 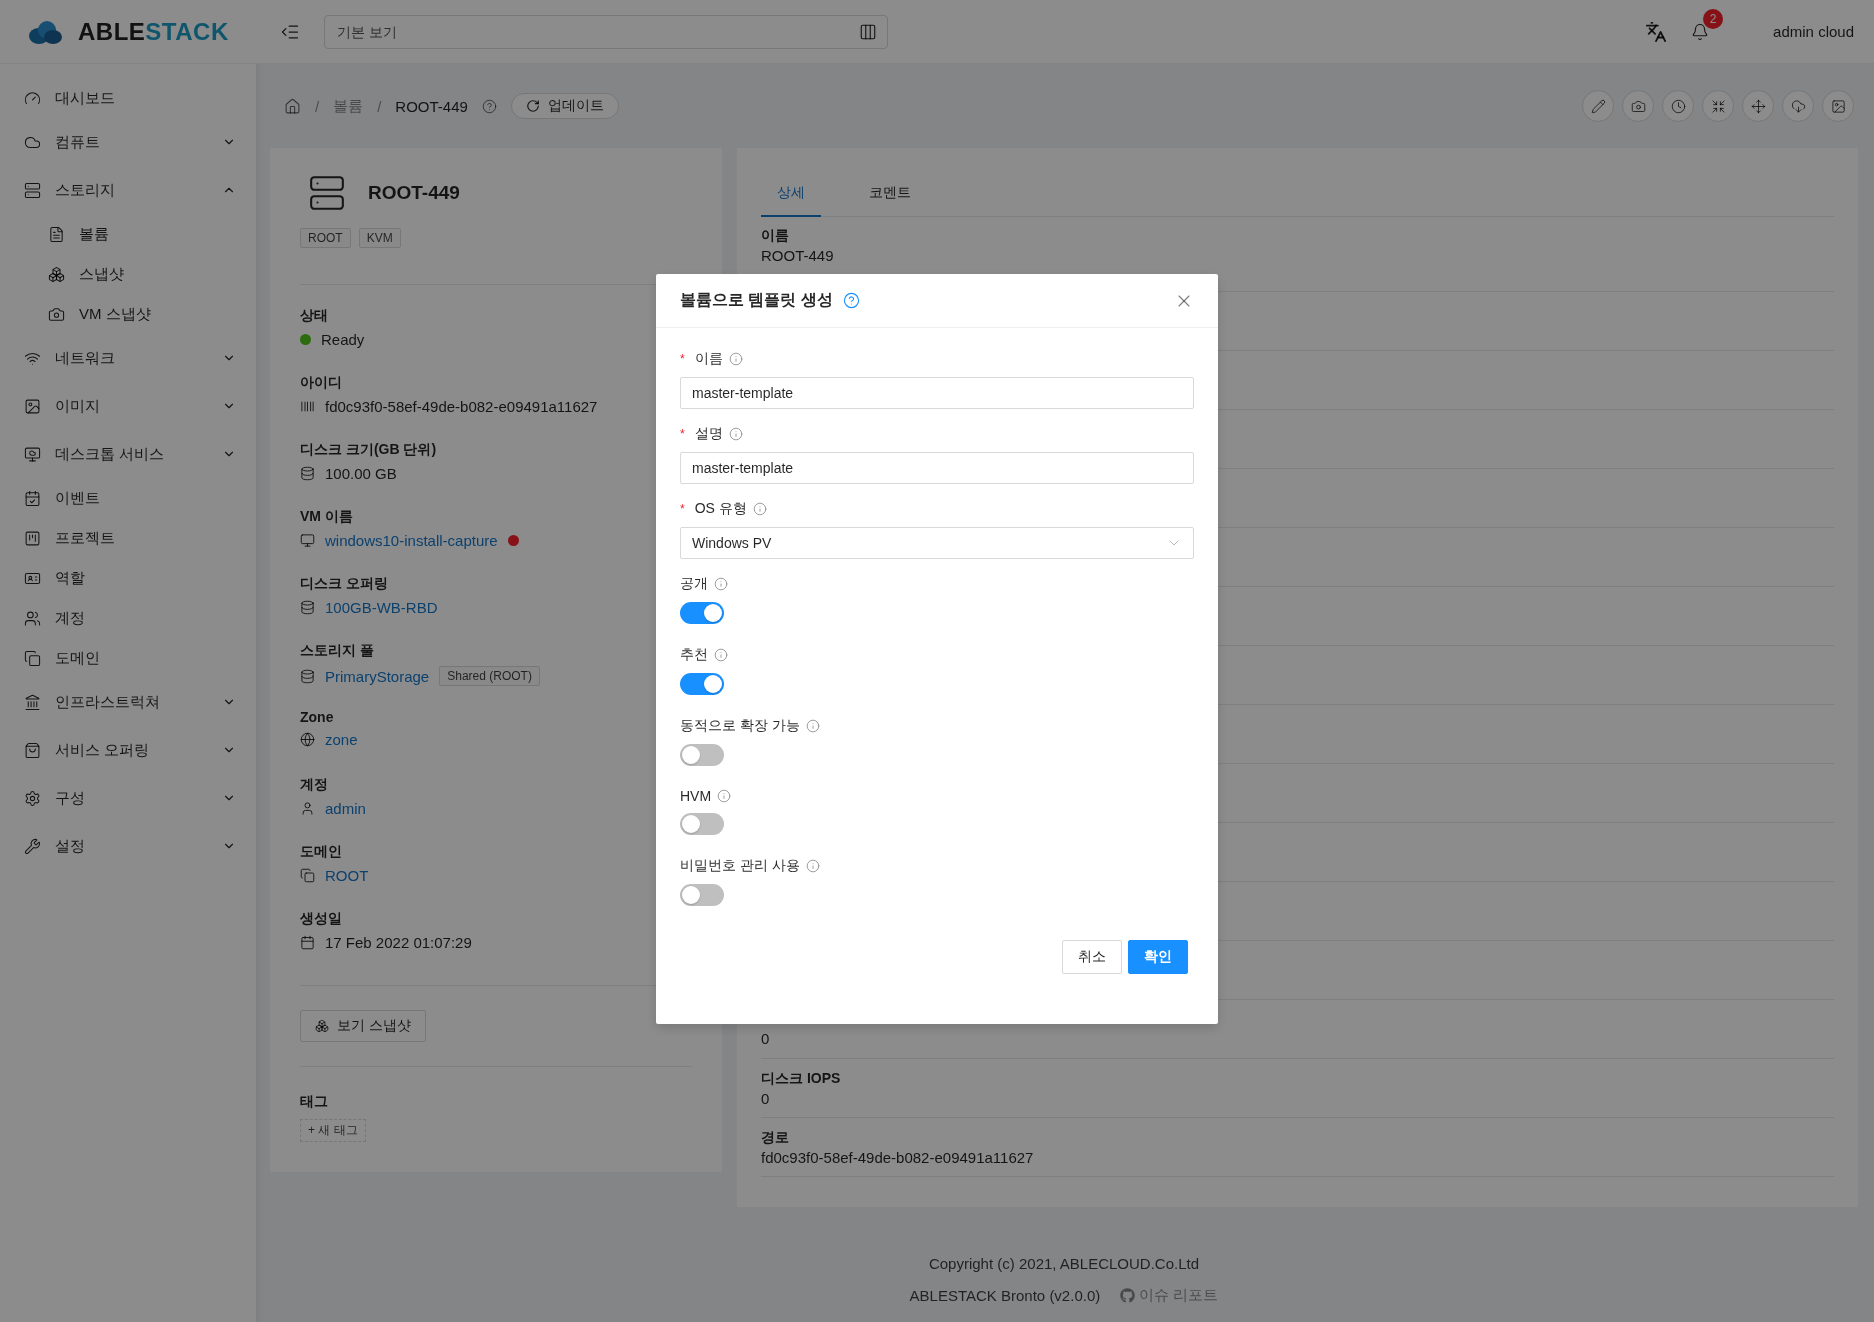 What do you see at coordinates (694, 655) in the screenshot?
I see `form-label: 추천` at bounding box center [694, 655].